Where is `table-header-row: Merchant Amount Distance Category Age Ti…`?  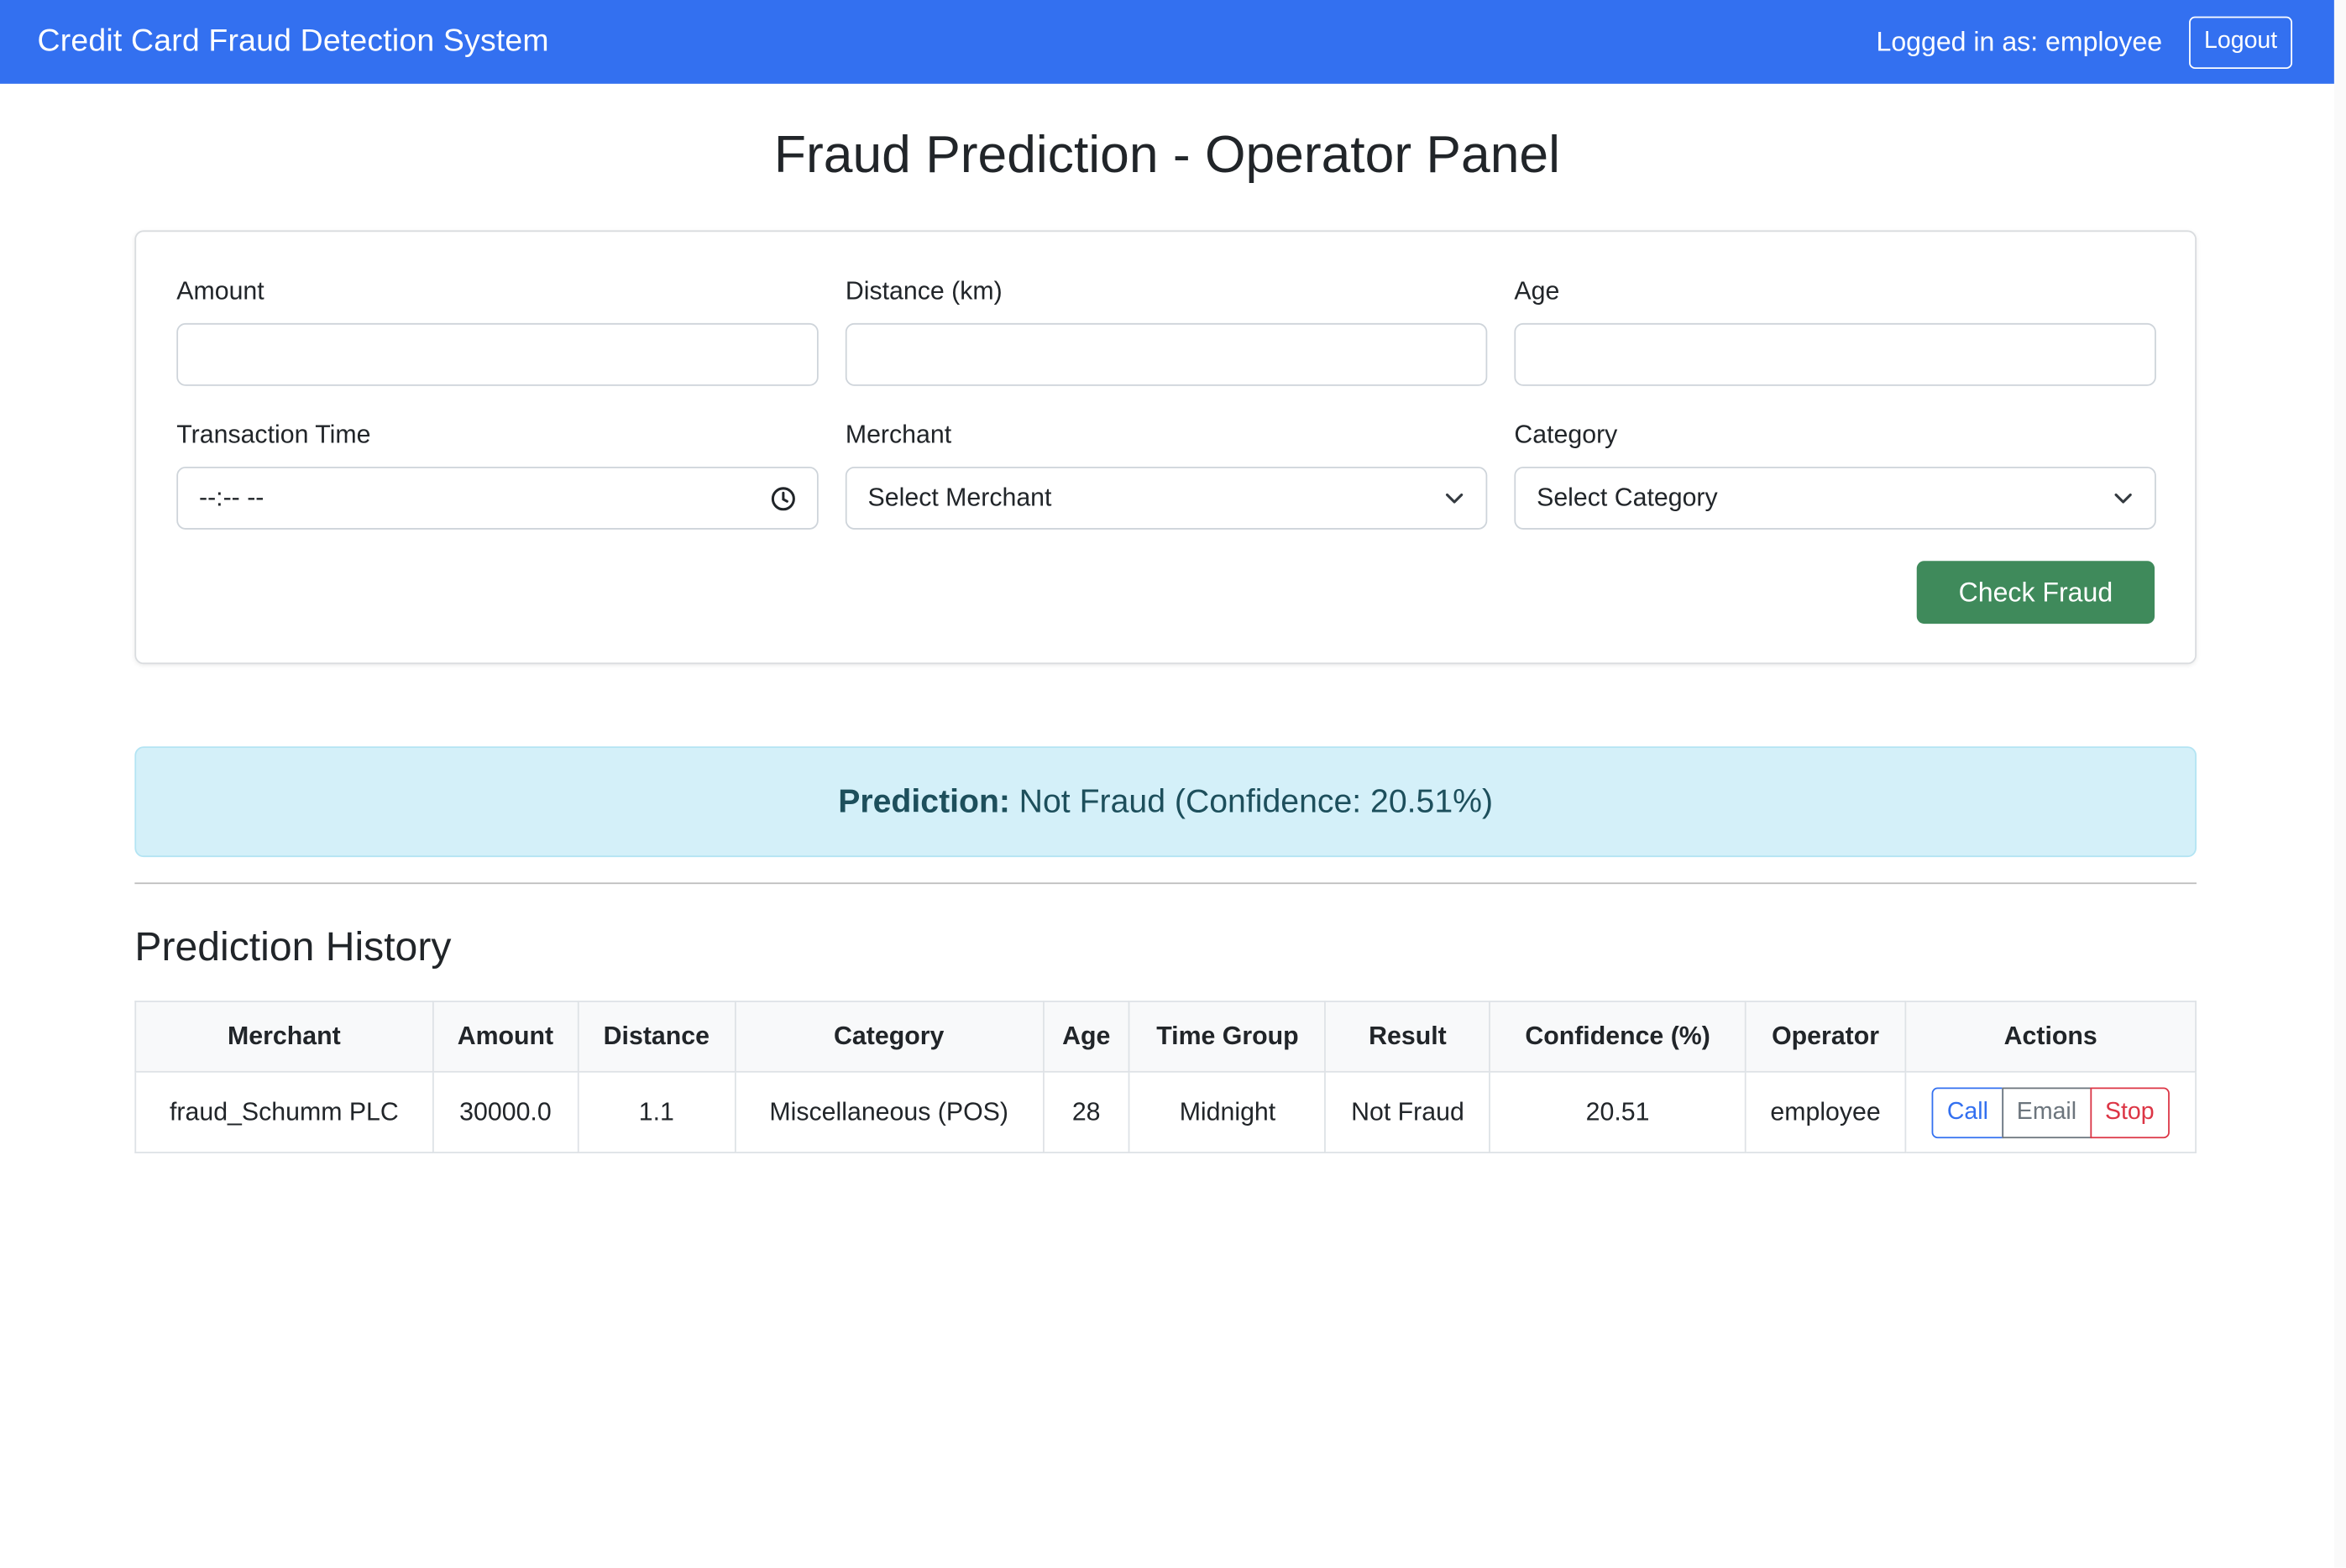
table-header-row: Merchant Amount Distance Category Age Ti… is located at coordinates (1166, 1037).